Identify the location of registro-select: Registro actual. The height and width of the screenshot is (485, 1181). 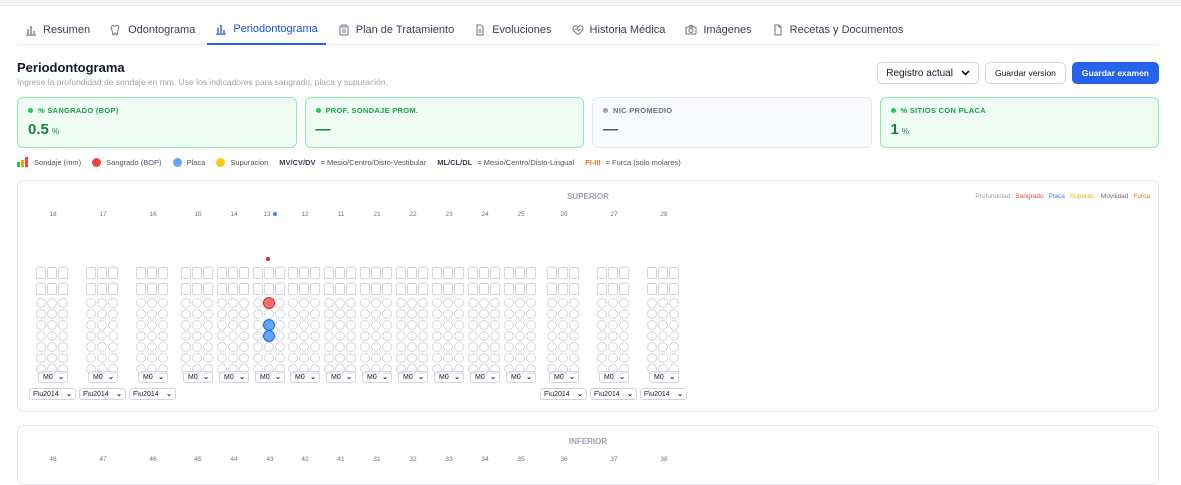
(928, 73).